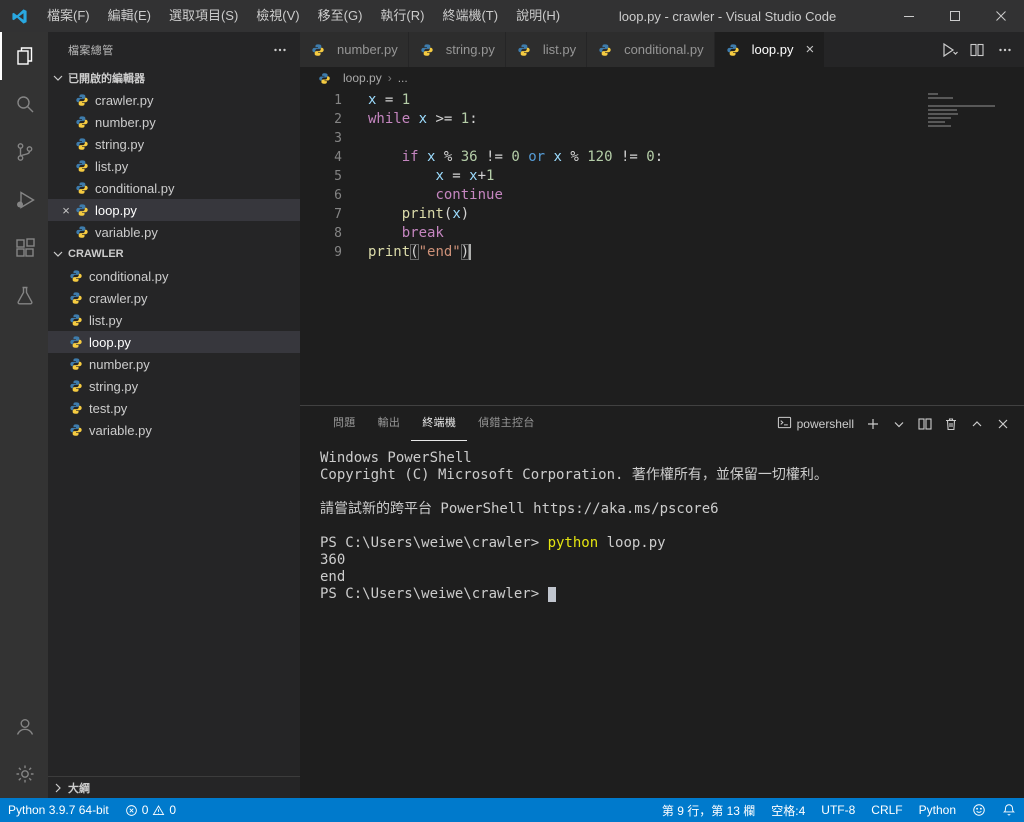  Describe the element at coordinates (662, 157) in the screenshot. I see `code-line: 4 if x % 36 != 0 or x % 120 != 0:` at that location.